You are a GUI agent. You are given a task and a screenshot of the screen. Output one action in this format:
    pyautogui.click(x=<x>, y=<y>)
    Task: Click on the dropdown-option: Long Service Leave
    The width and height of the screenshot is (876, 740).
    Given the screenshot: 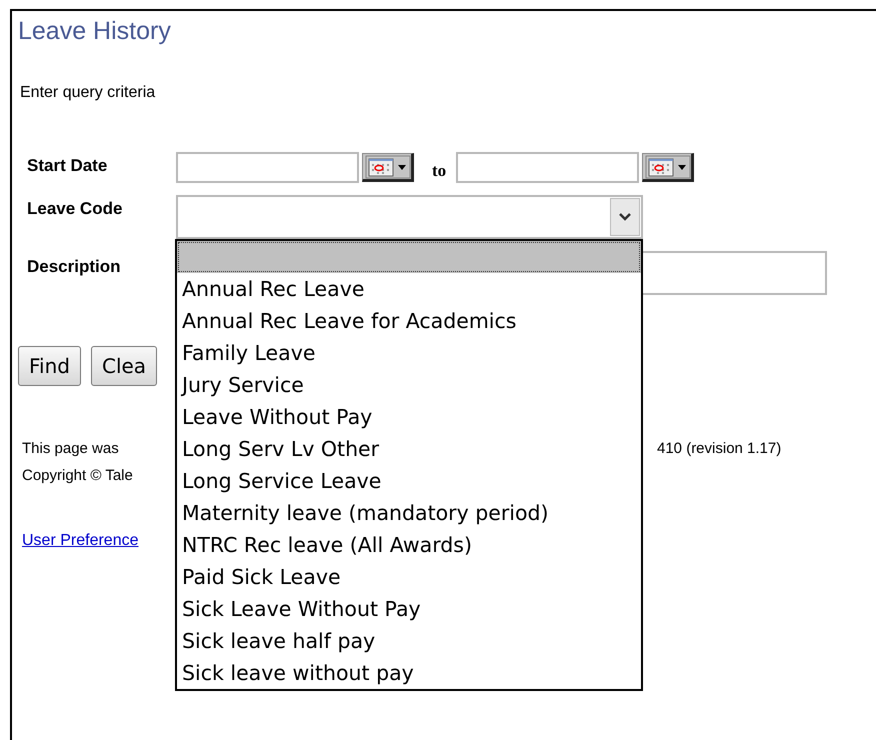 What is the action you would take?
    pyautogui.click(x=409, y=481)
    